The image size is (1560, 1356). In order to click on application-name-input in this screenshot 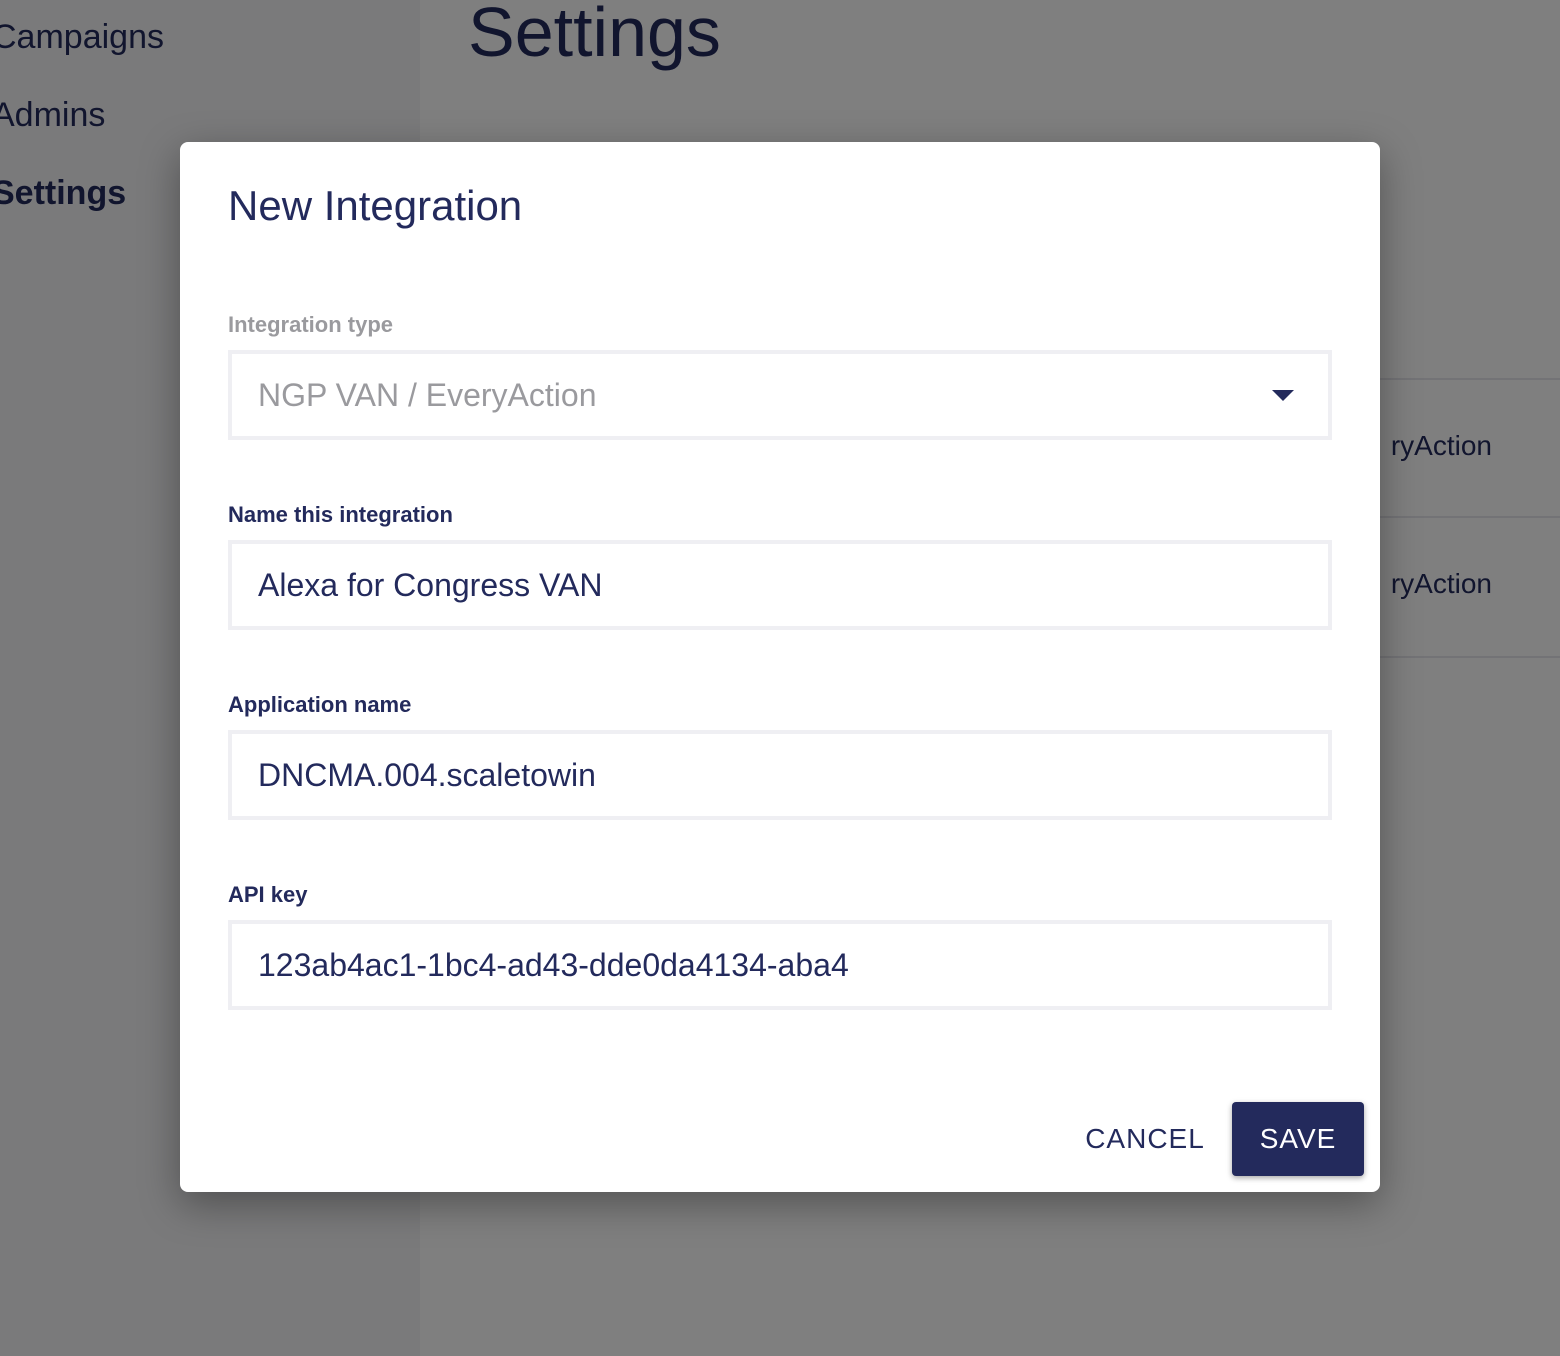, I will do `click(778, 775)`.